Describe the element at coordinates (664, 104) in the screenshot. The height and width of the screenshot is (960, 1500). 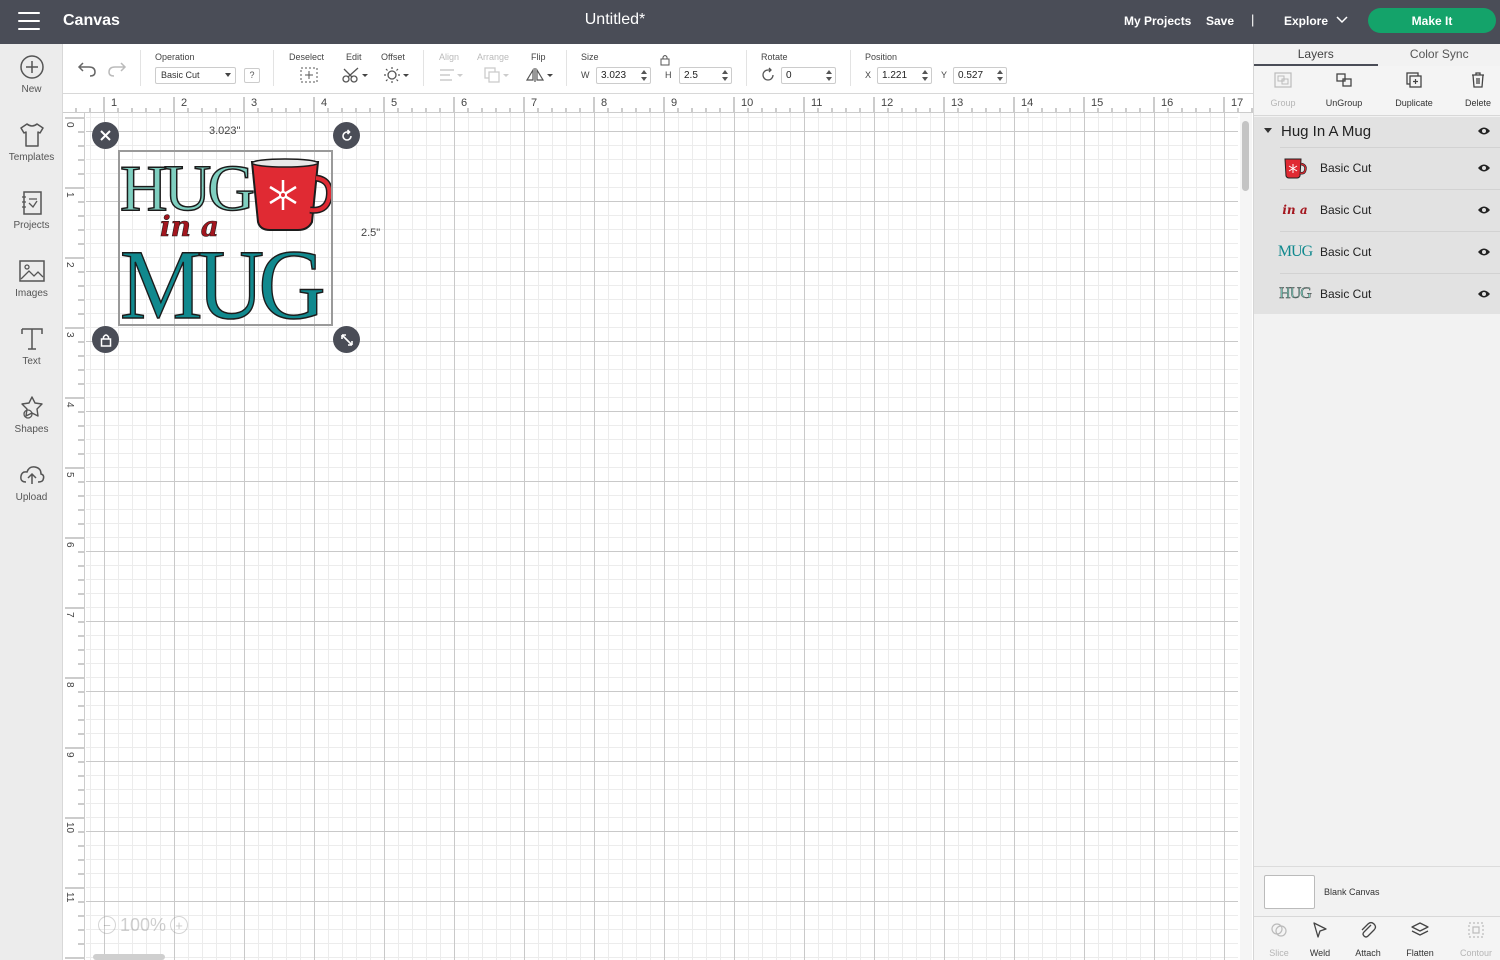
I see `ruler-ticks: 1 2 3 4 5 6 7 8 9 10 11 12 13 14 15 16 17` at that location.